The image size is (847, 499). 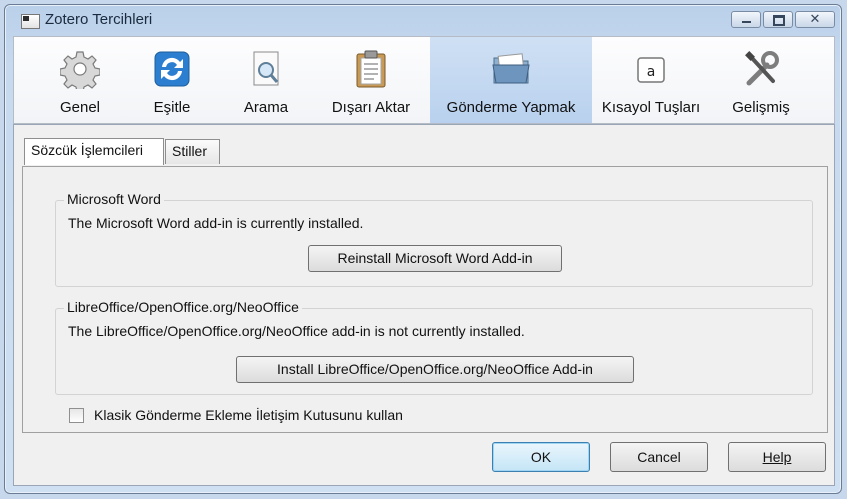 I want to click on window-title: Zotero Tercihleri, so click(x=99, y=19).